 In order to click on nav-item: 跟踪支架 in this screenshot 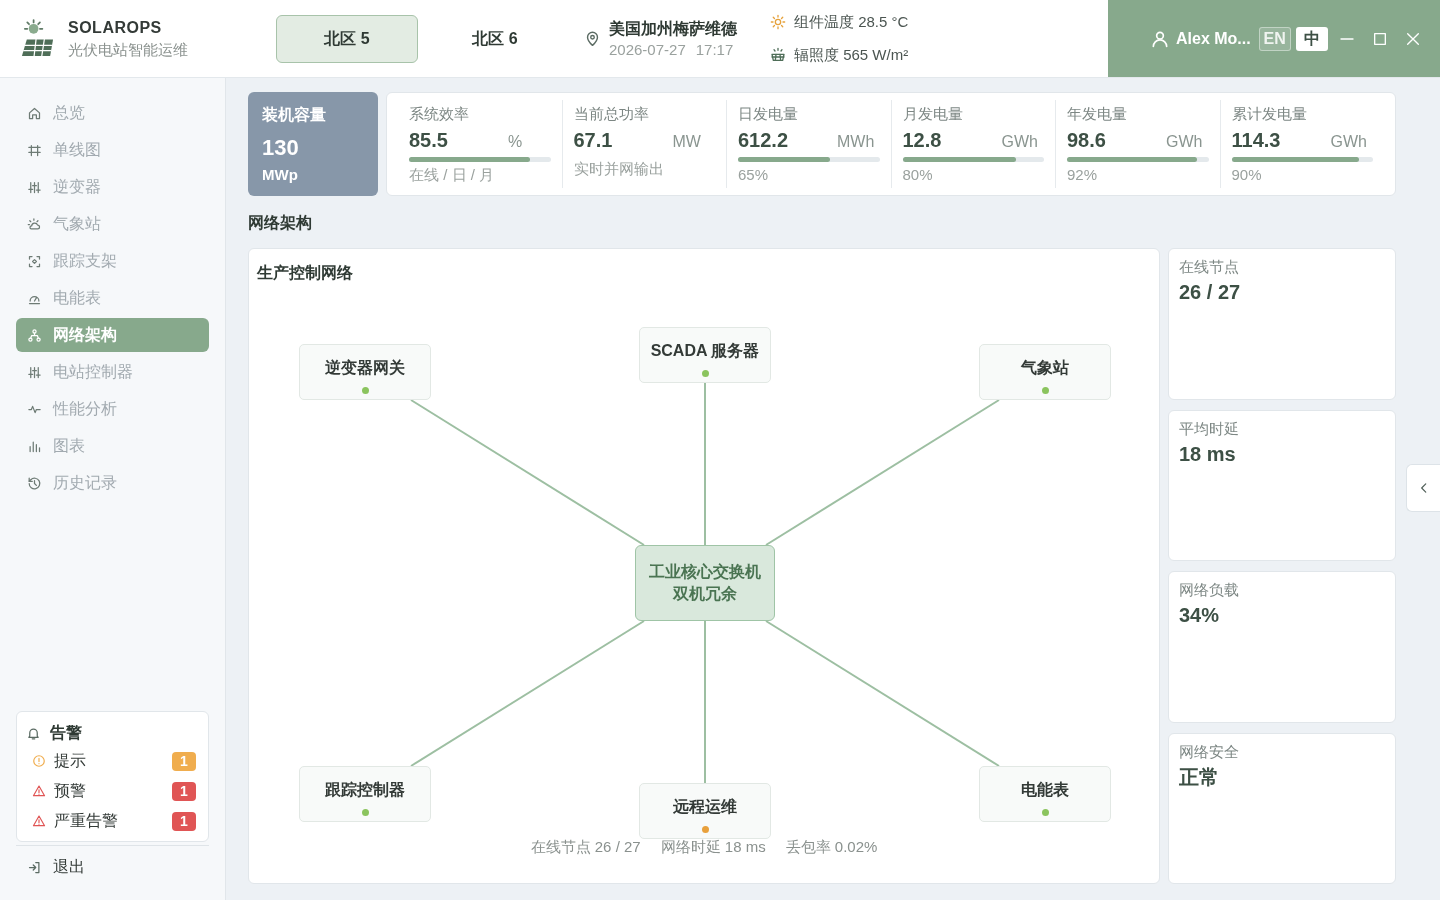, I will do `click(112, 261)`.